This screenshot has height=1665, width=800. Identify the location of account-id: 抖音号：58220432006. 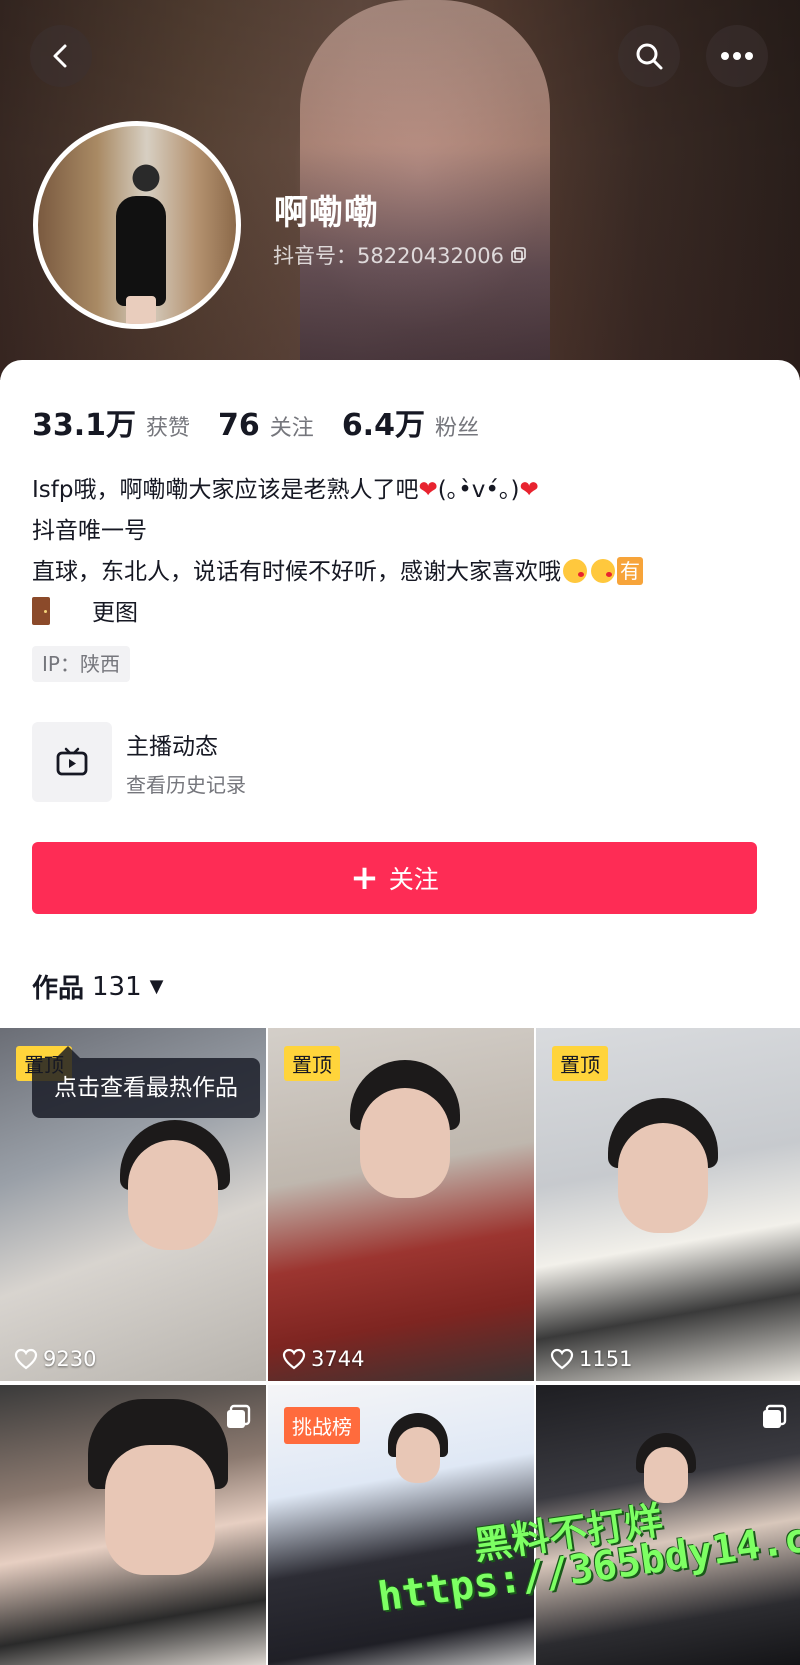
(400, 255).